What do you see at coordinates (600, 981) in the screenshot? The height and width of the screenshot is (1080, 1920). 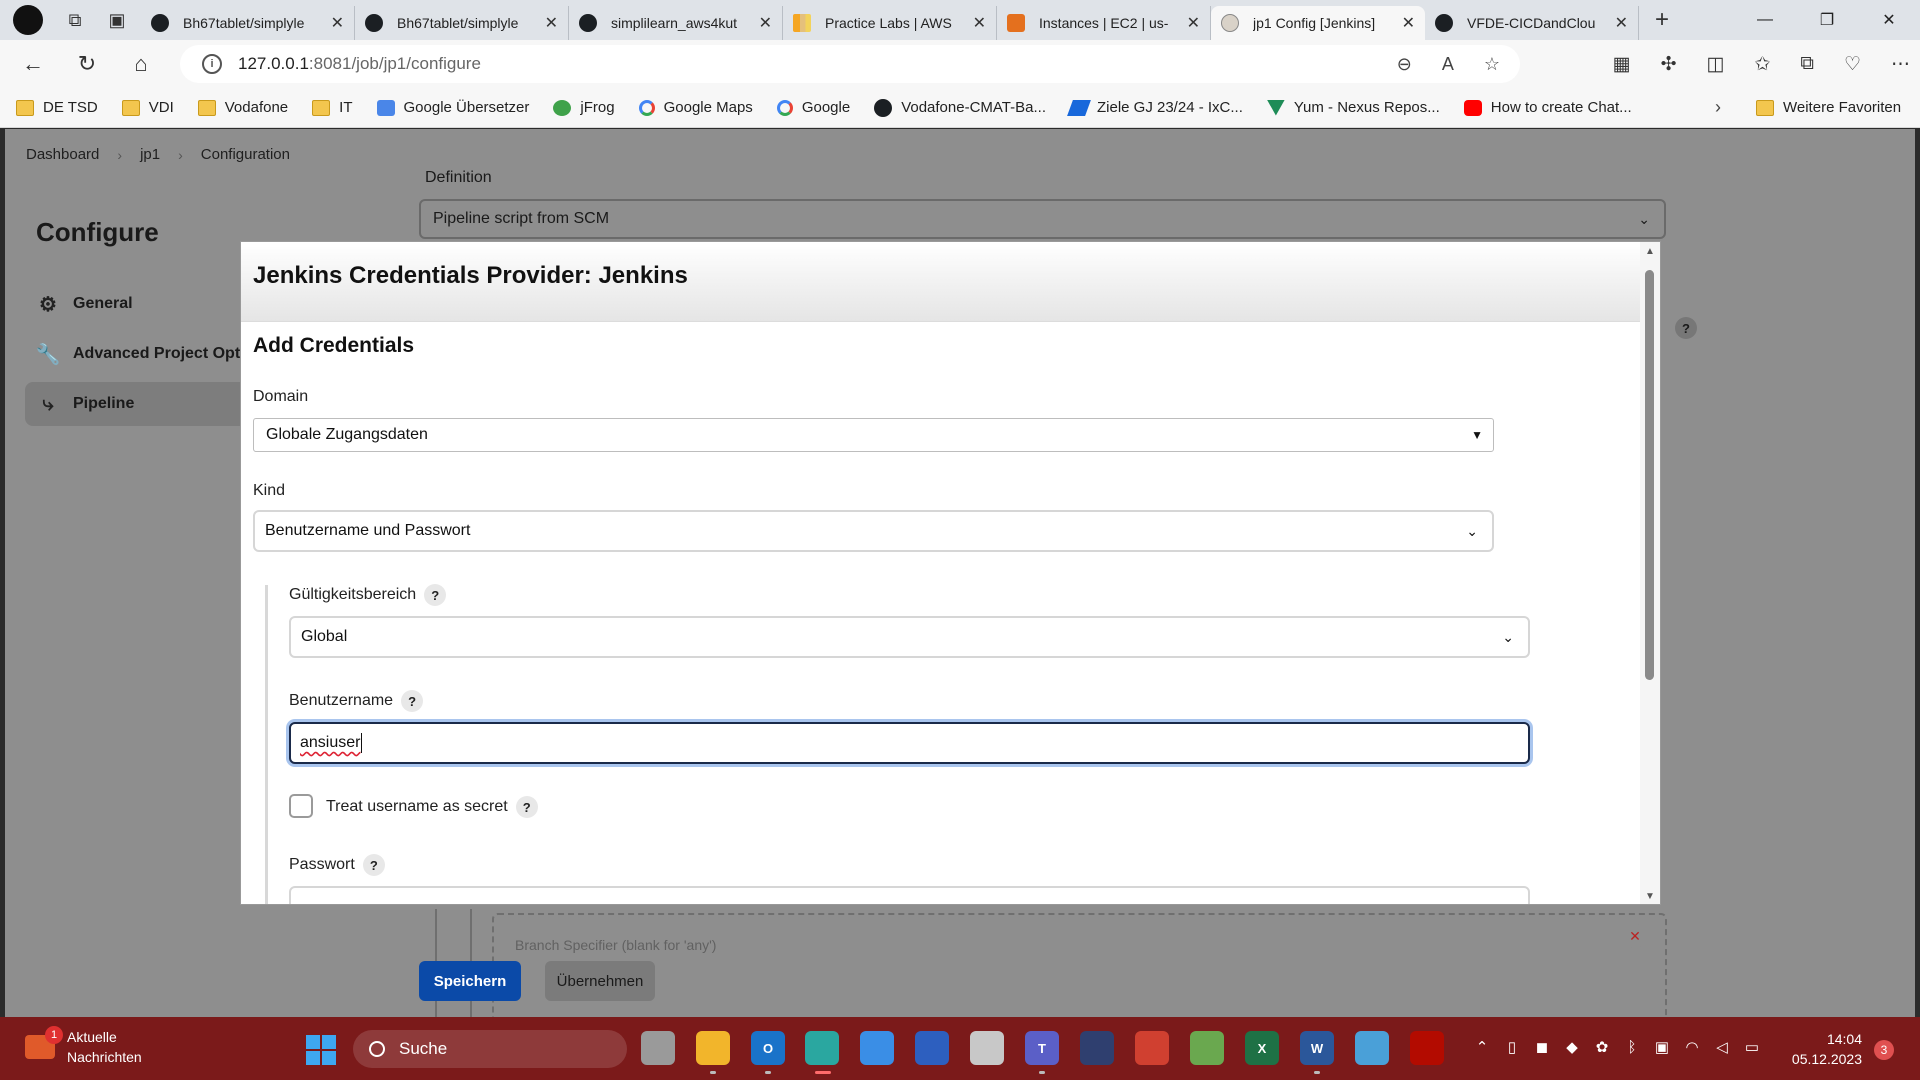 I see `apply-button: Übernehmen` at bounding box center [600, 981].